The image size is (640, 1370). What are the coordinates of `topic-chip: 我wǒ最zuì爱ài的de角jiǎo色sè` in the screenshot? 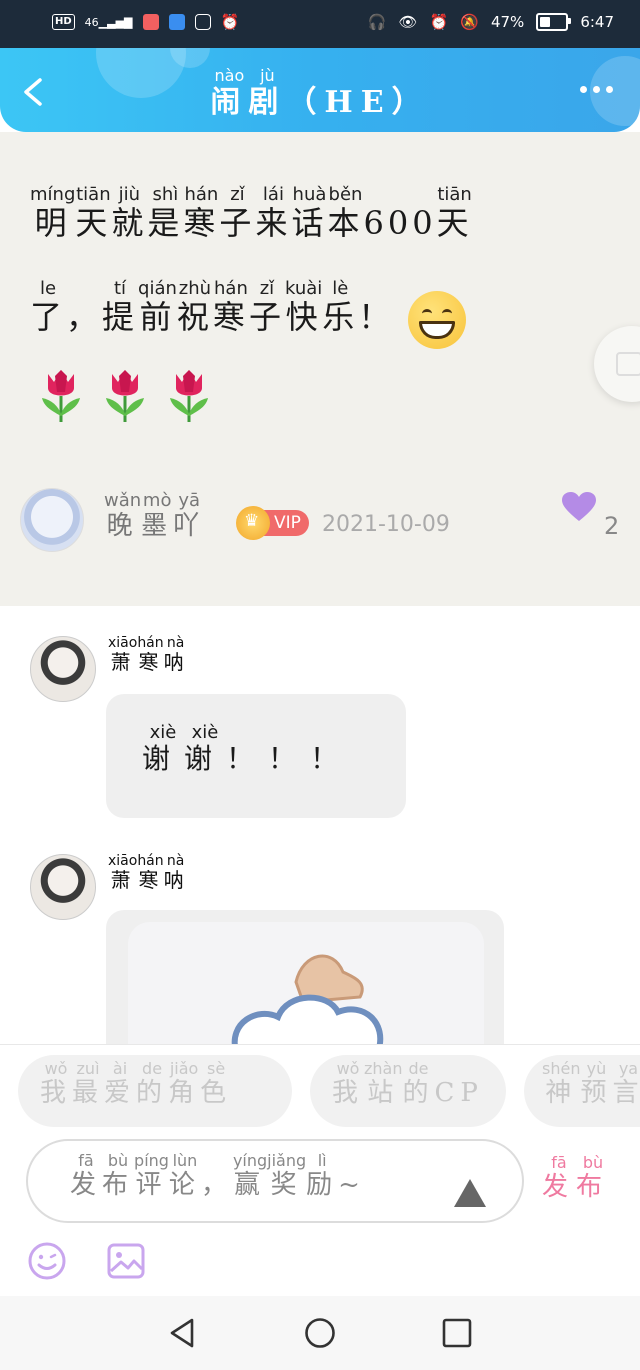 It's located at (155, 1091).